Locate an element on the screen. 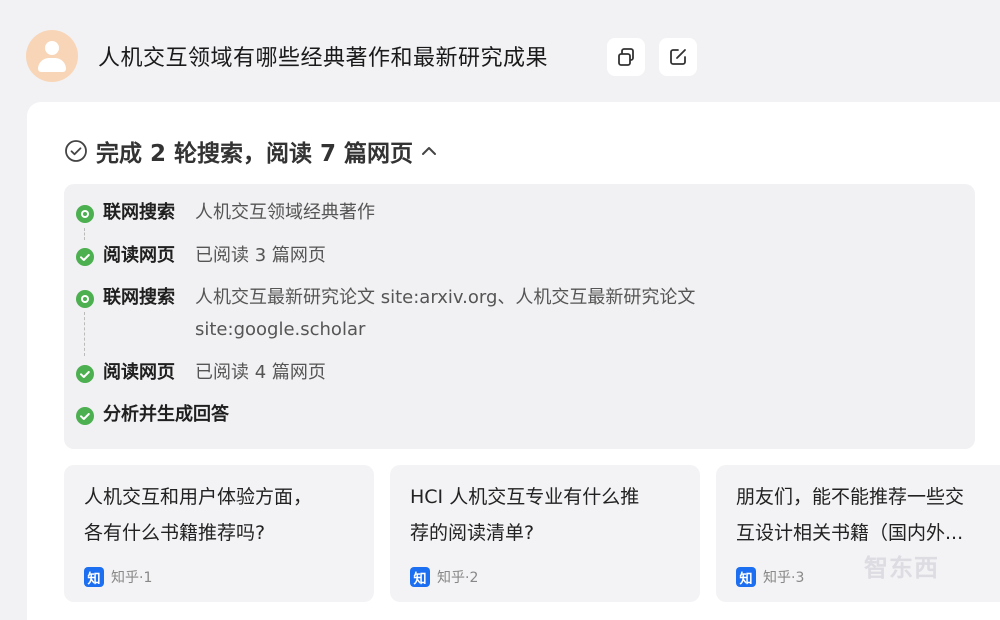 The width and height of the screenshot is (1000, 620). step-detail: 已阅读 3 篇网页 is located at coordinates (260, 255).